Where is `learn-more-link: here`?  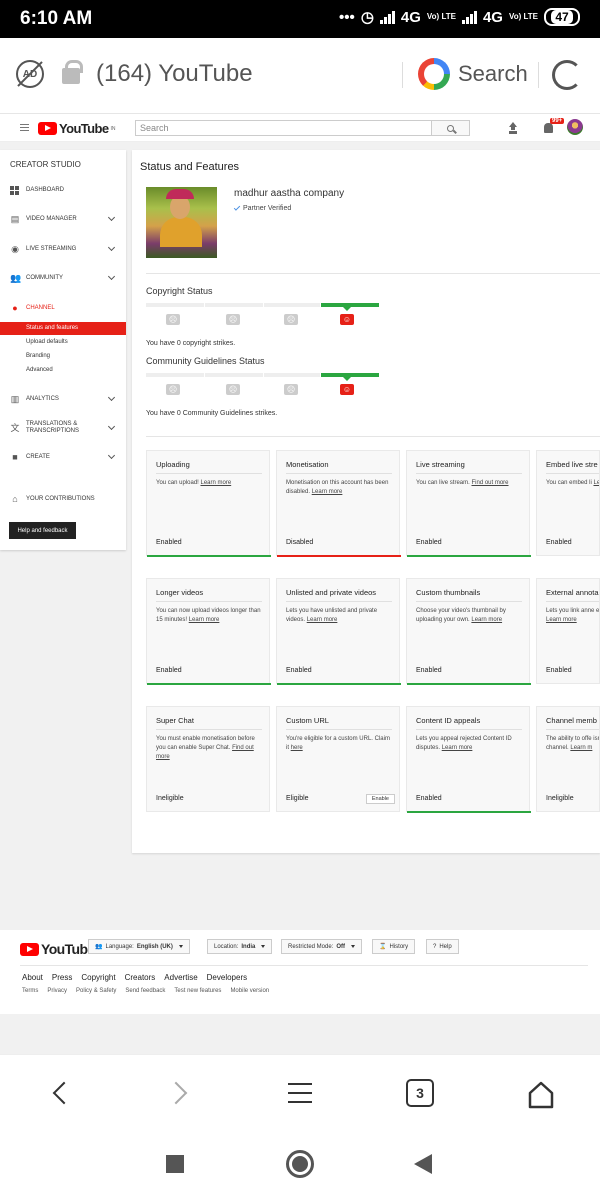 learn-more-link: here is located at coordinates (297, 748).